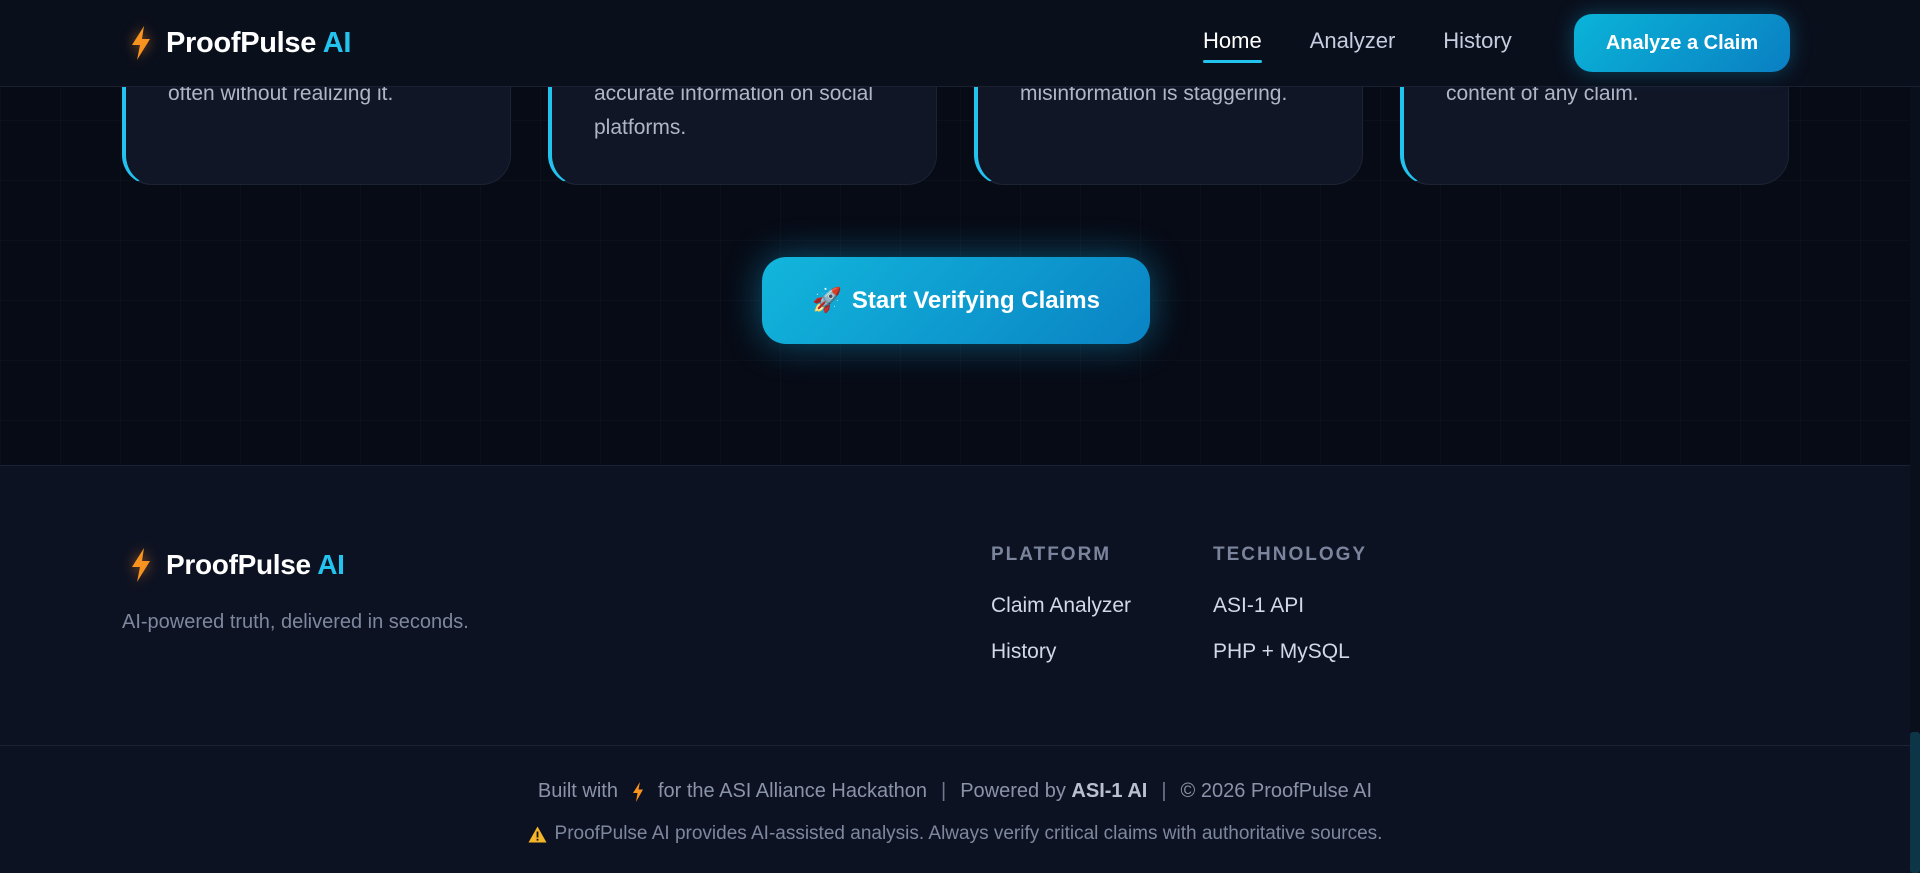  I want to click on hackathon-text: for the ASI Alliance Hackathon, so click(792, 791).